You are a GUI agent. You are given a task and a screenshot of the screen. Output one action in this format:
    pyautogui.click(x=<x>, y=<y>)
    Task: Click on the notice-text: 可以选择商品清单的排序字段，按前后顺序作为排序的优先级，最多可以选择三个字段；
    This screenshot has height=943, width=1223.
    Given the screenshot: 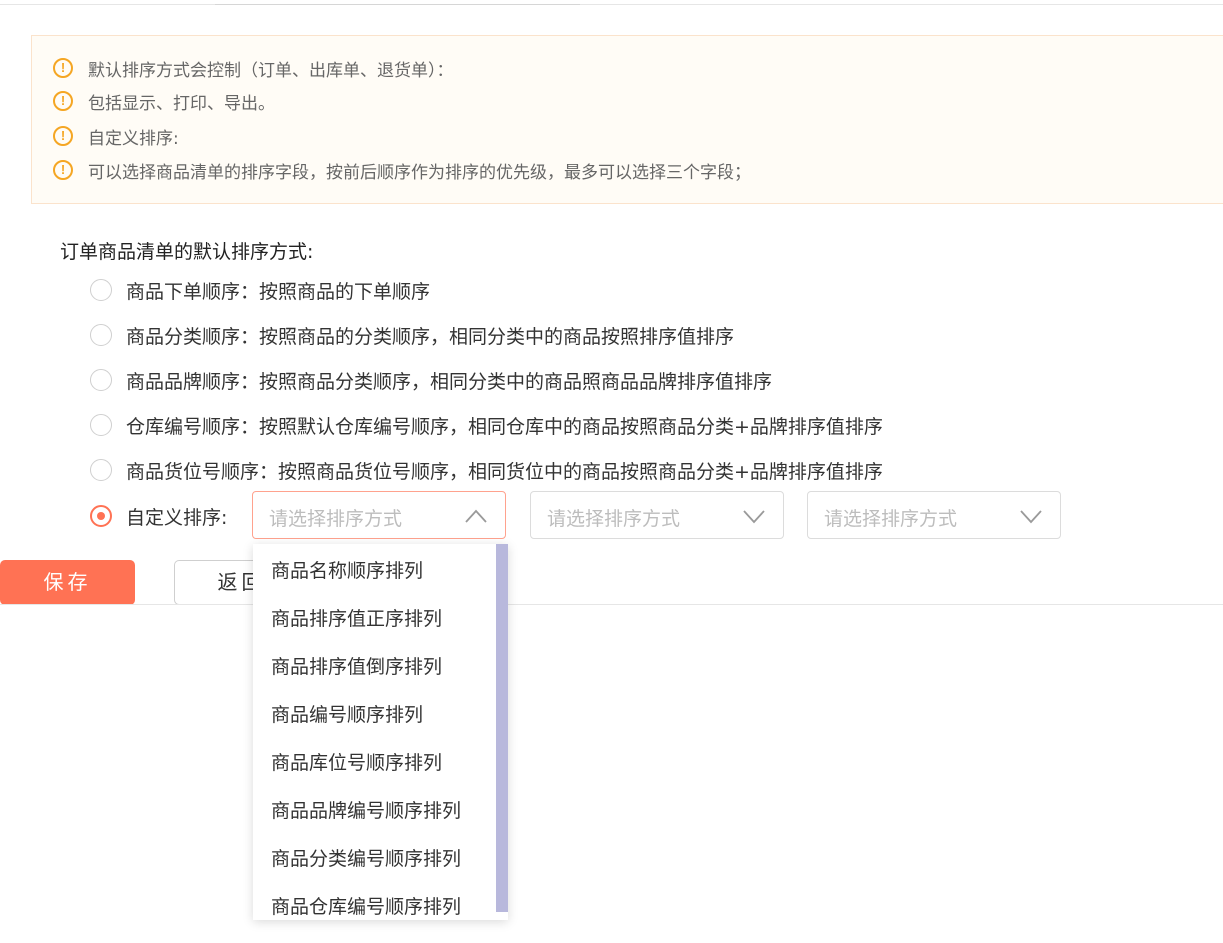 What is the action you would take?
    pyautogui.click(x=419, y=172)
    